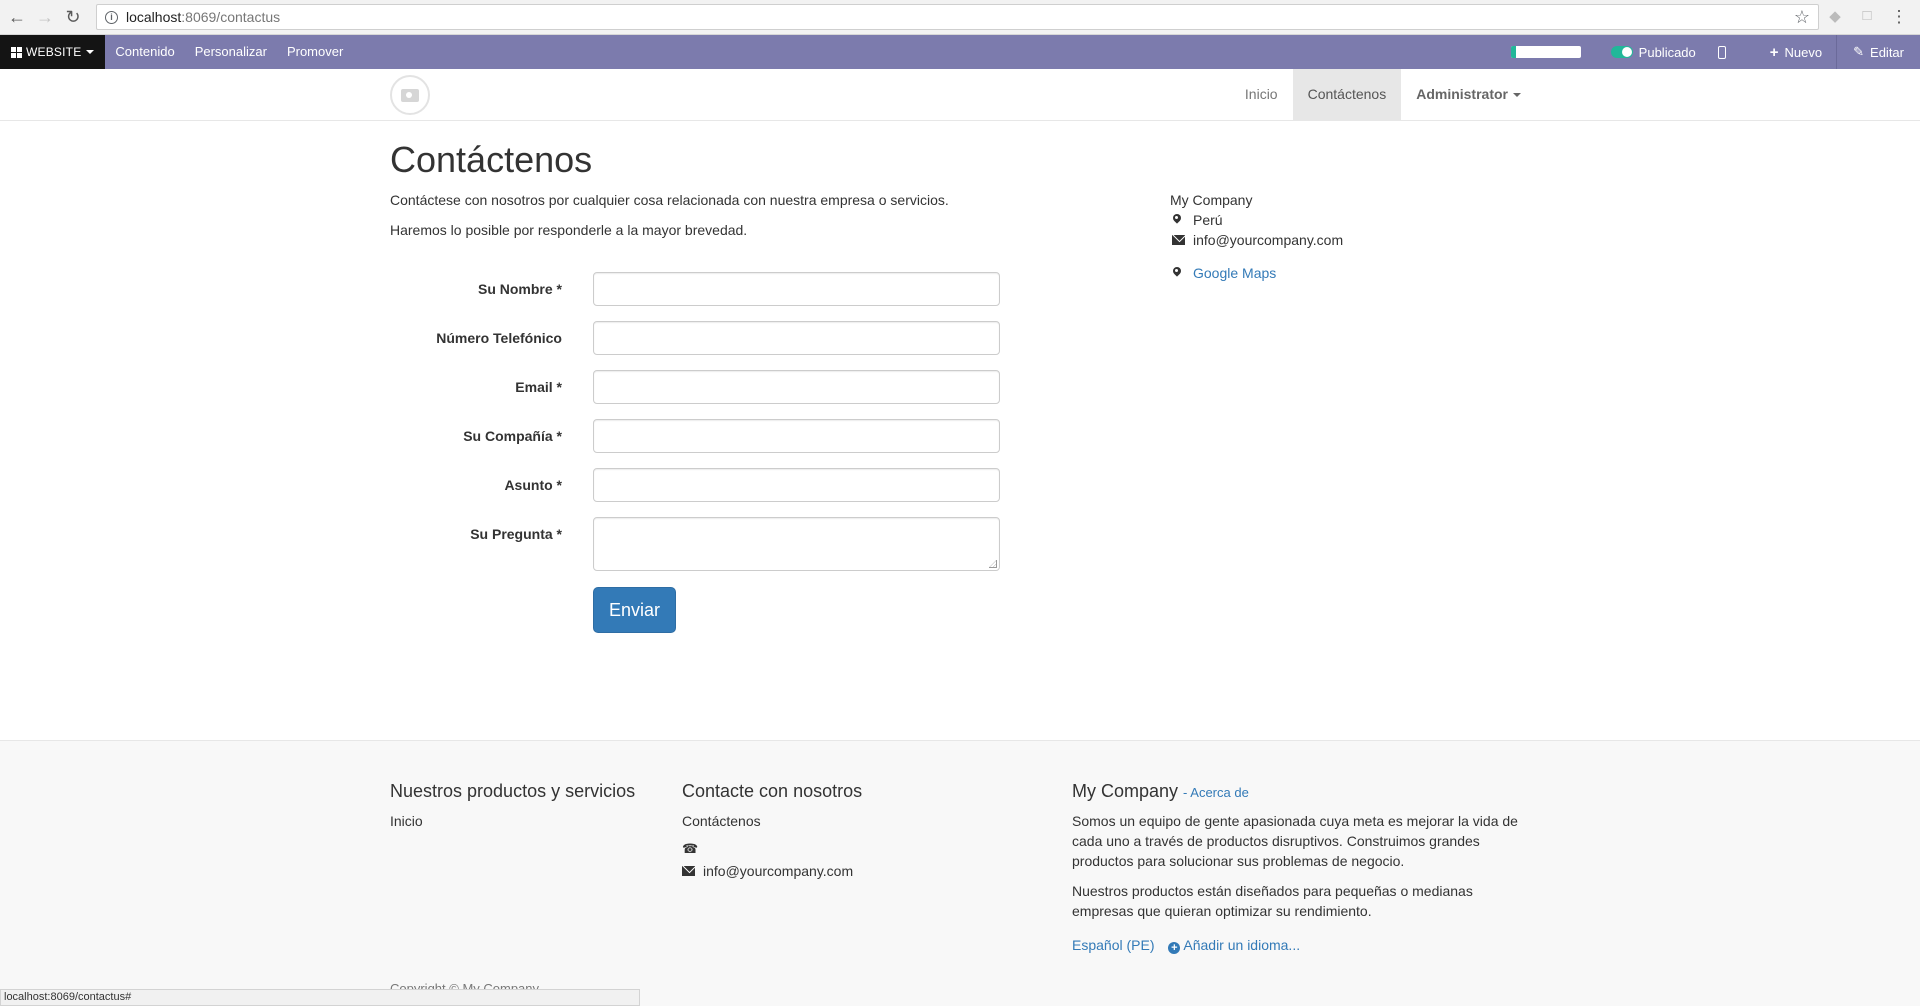 The height and width of the screenshot is (1006, 1920). Describe the element at coordinates (1234, 273) in the screenshot. I see `google-maps-link: Google Maps` at that location.